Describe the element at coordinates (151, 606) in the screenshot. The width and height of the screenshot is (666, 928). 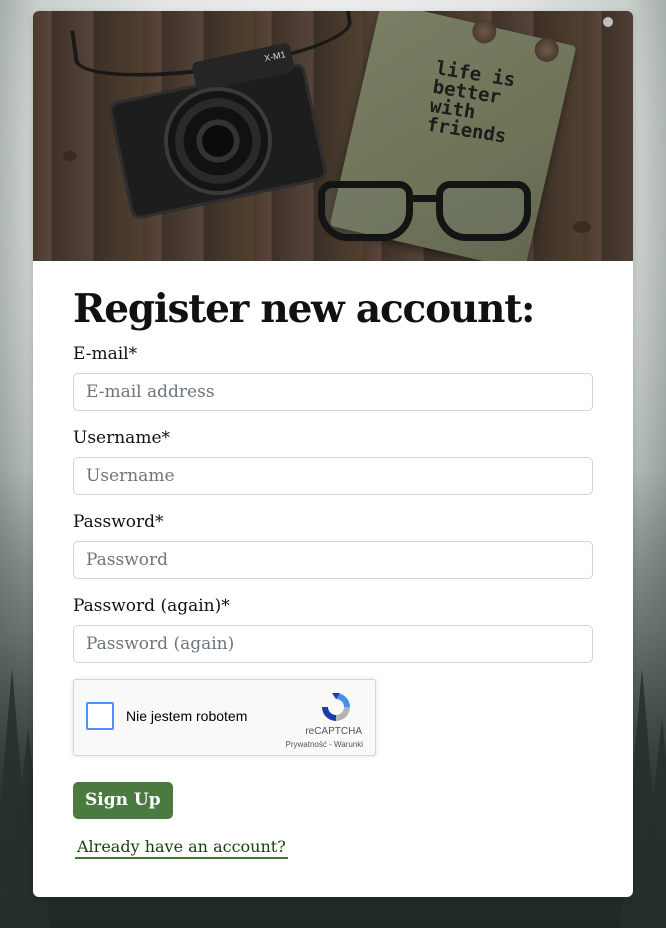
I see `password-again-label: Password (again)*` at that location.